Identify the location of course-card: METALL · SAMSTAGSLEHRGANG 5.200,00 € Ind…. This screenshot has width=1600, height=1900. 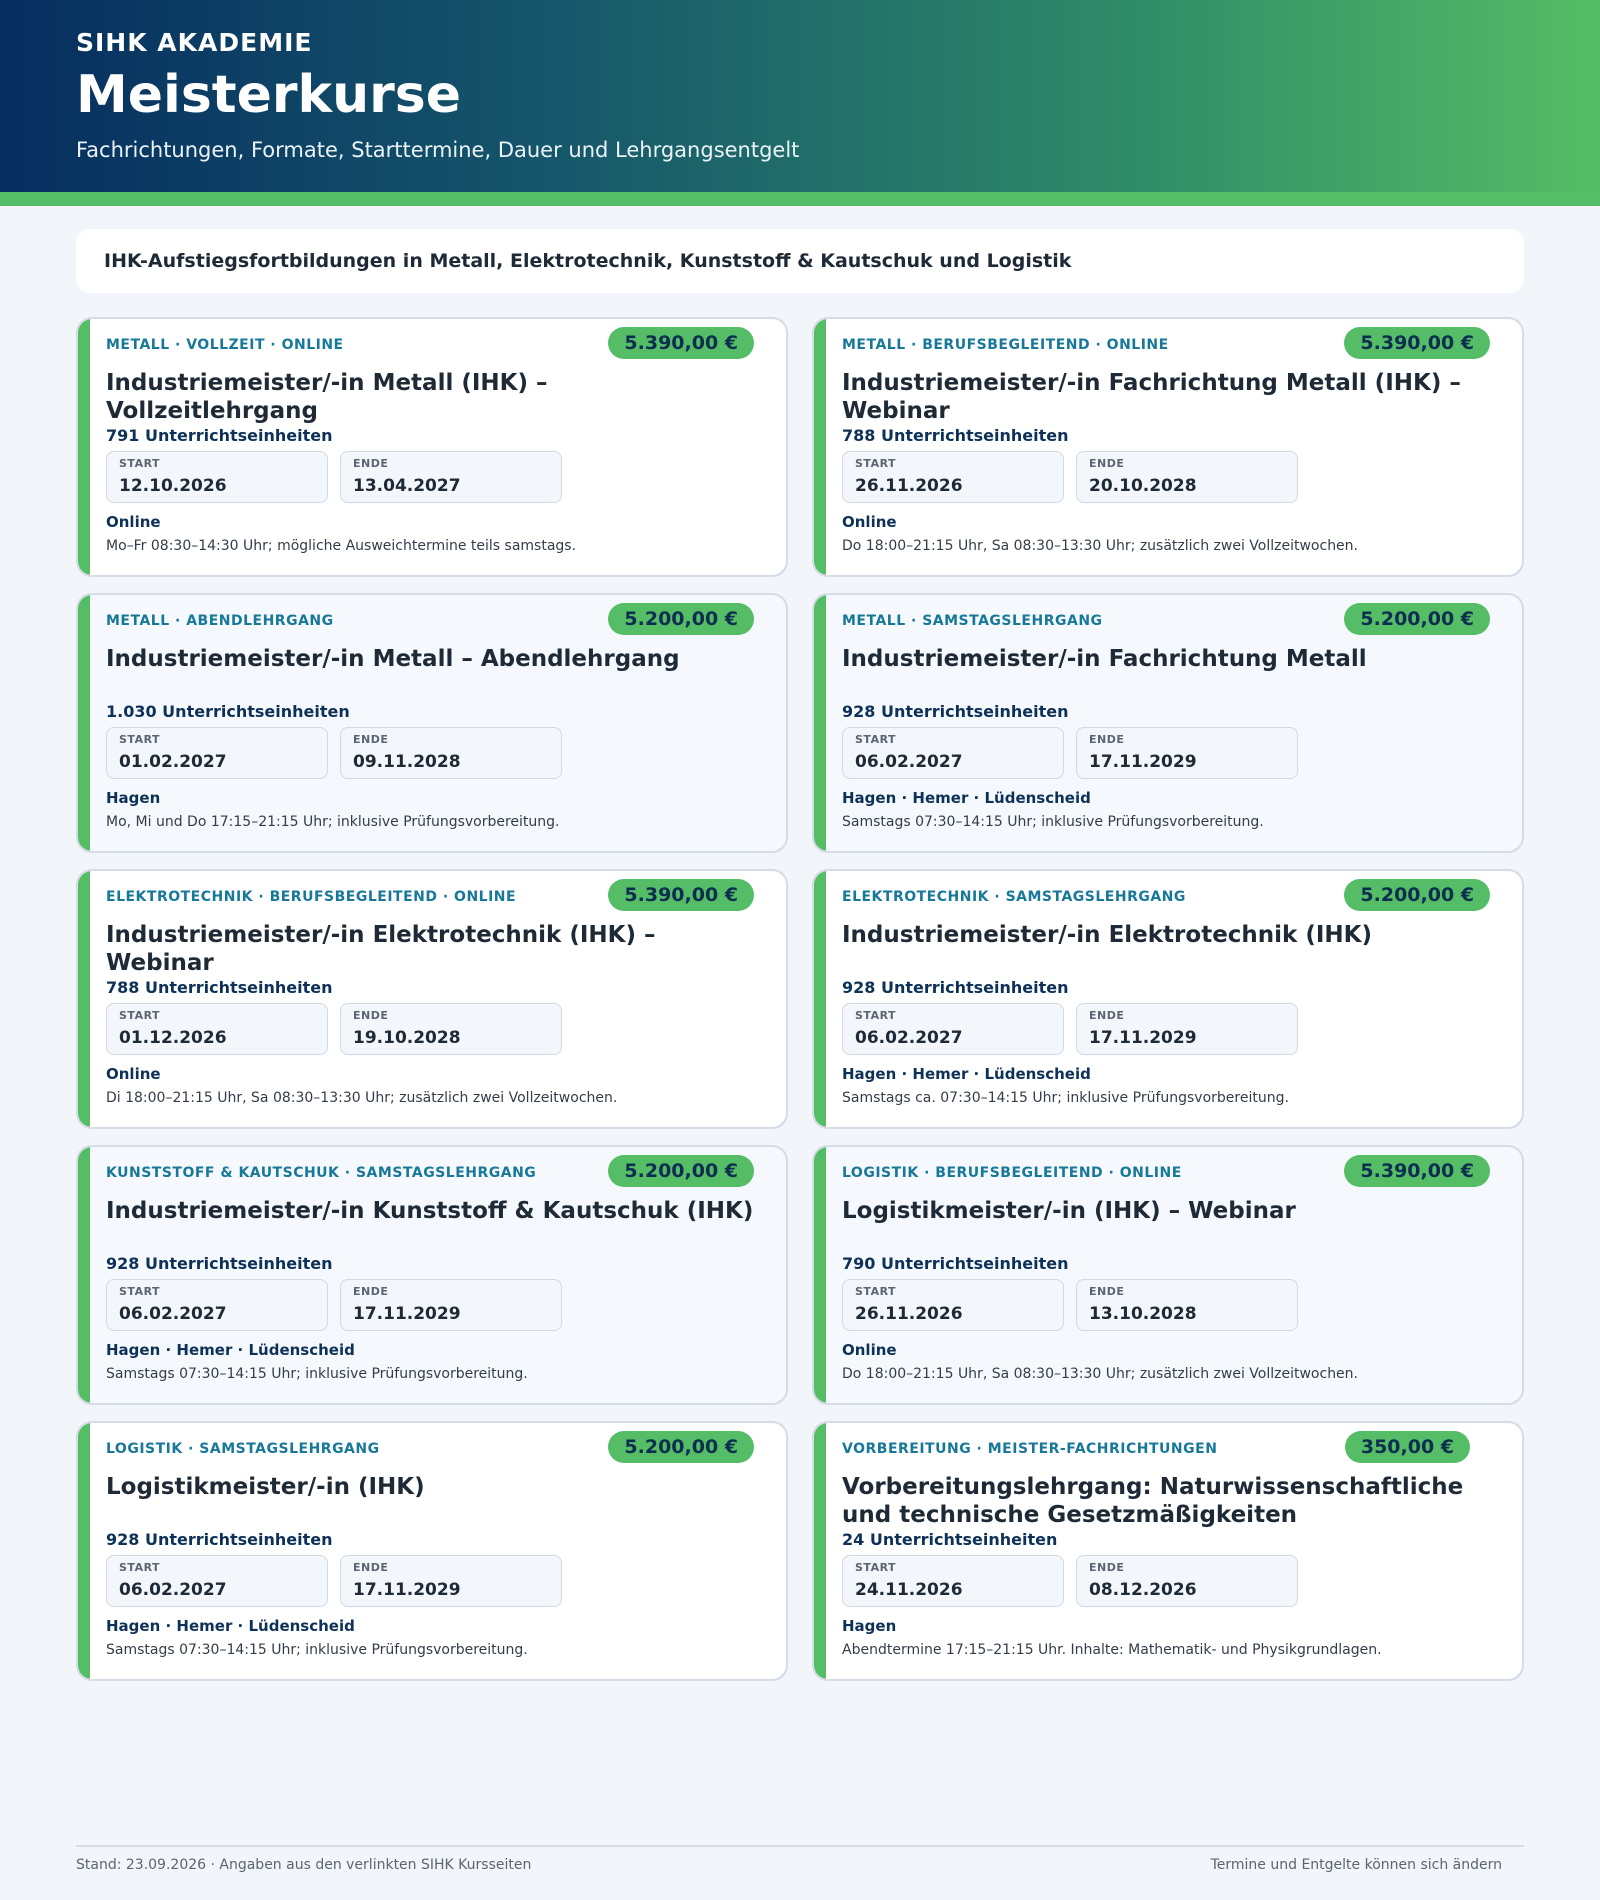
(1168, 723).